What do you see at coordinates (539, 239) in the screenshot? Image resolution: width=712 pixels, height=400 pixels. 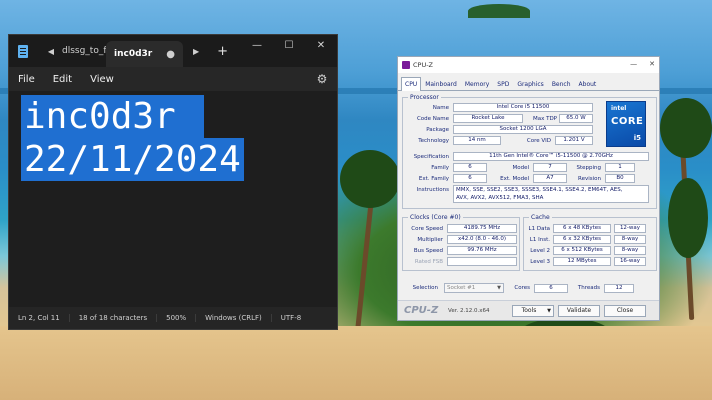 I see `field-label: L1 Inst.` at bounding box center [539, 239].